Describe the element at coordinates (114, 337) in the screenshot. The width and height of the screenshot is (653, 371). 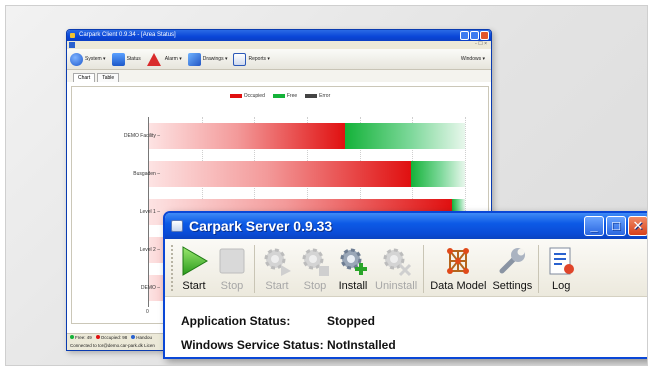
I see `status-occupied-label: Occupied: 98` at that location.